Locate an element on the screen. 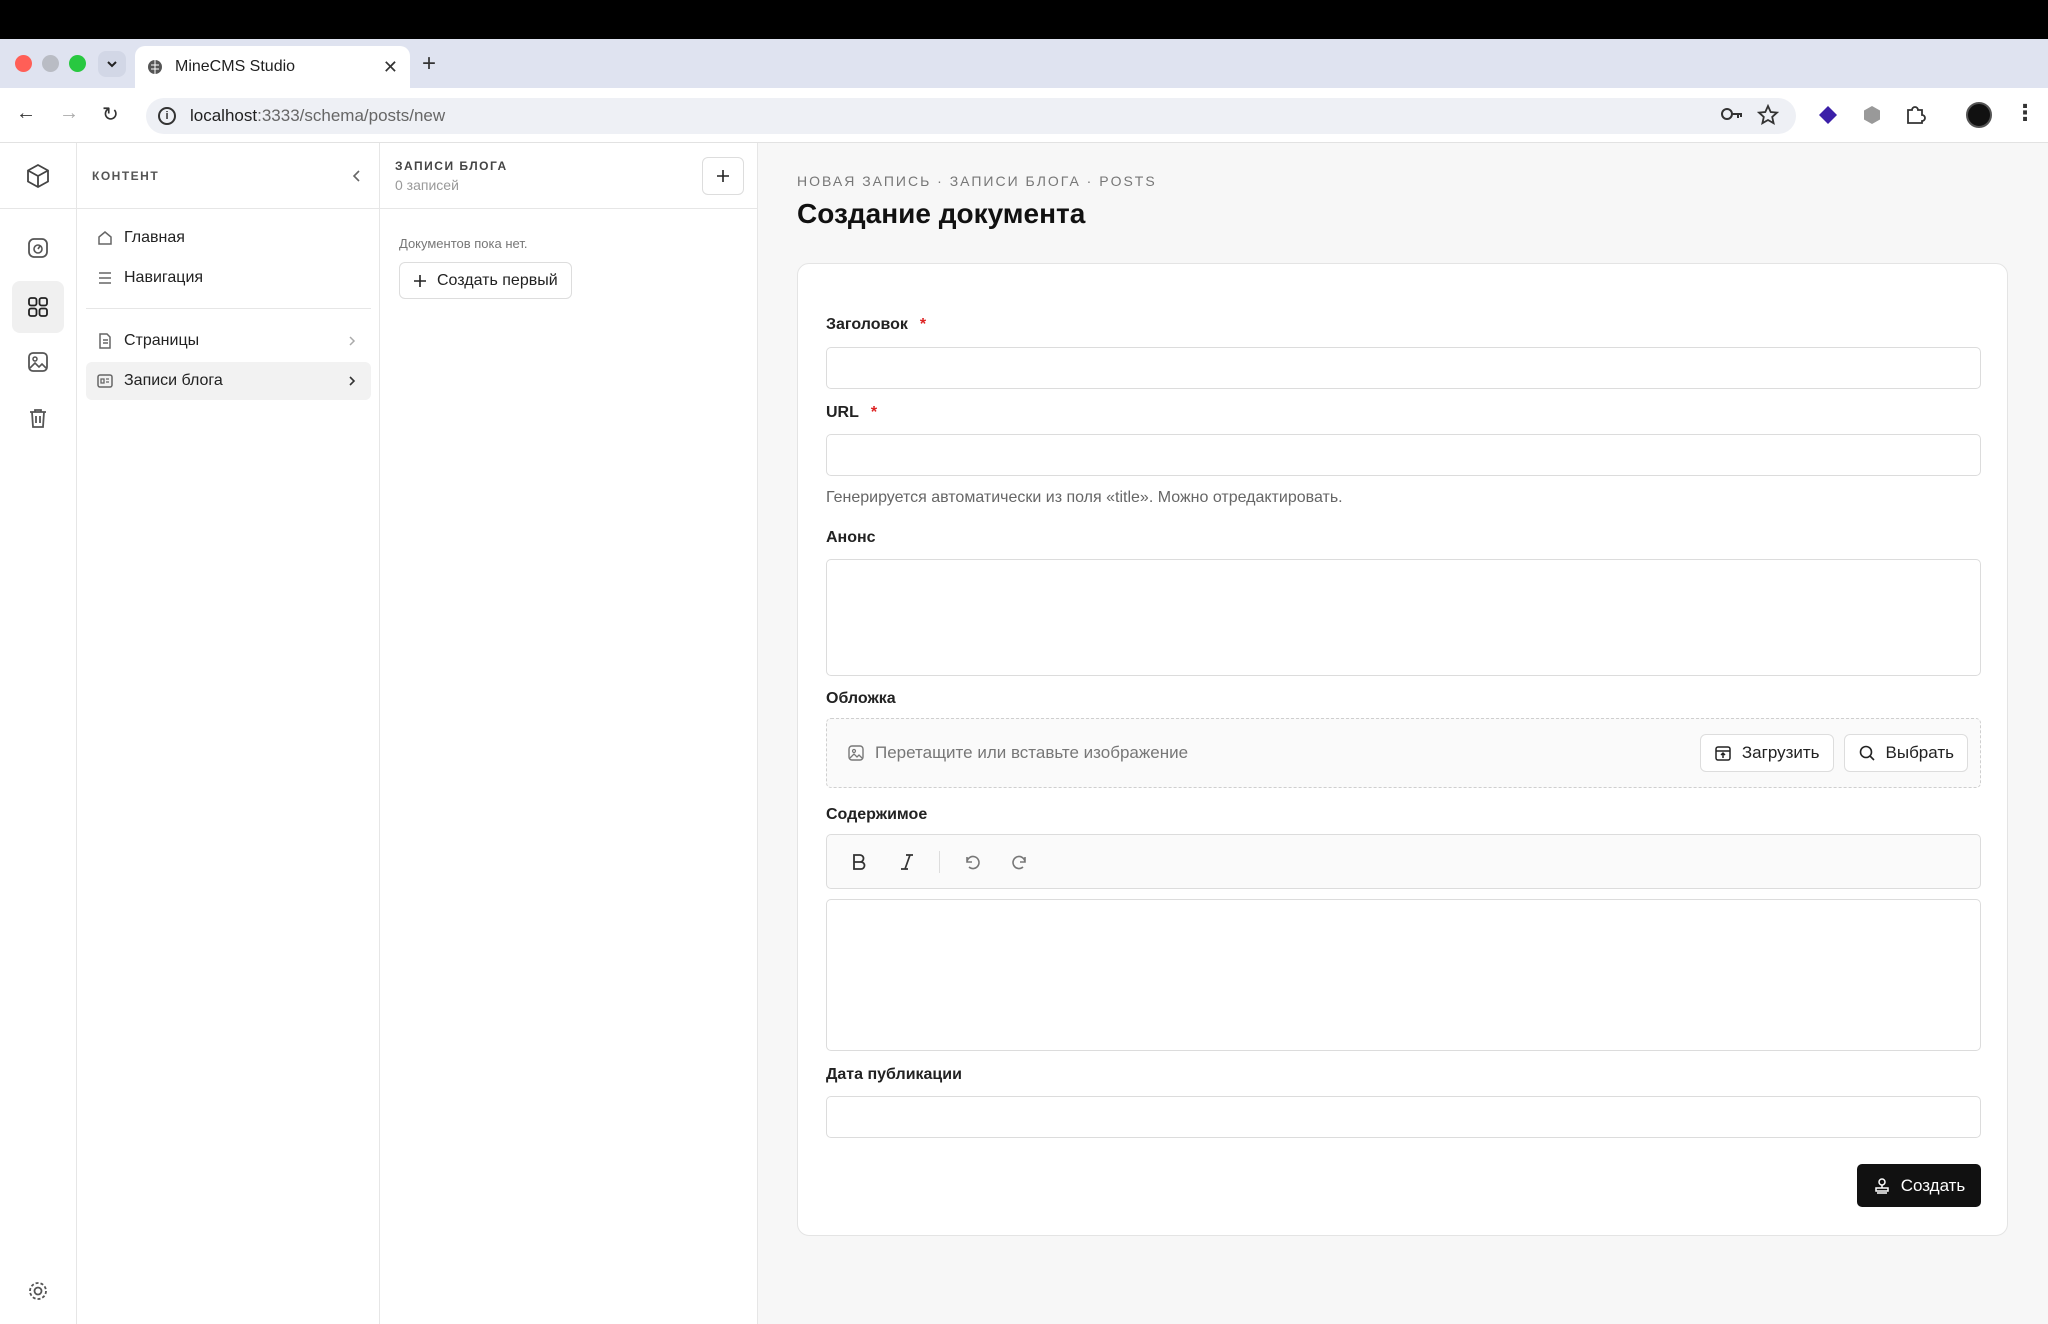 The height and width of the screenshot is (1324, 2048). title-field-label: Заголовок * is located at coordinates (876, 325).